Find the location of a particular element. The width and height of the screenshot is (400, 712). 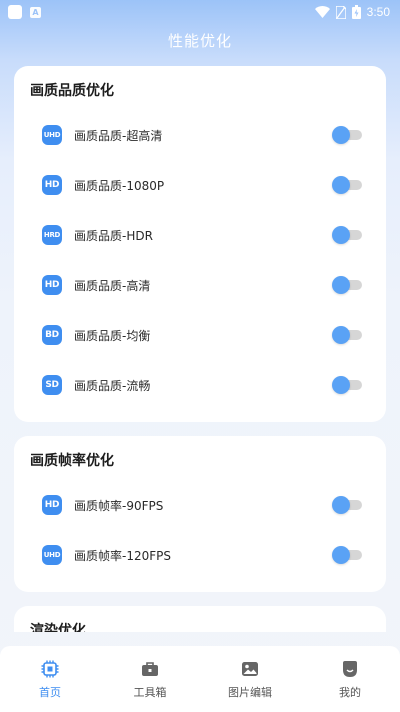

item-label: 画质品质-超高清 is located at coordinates (118, 135).